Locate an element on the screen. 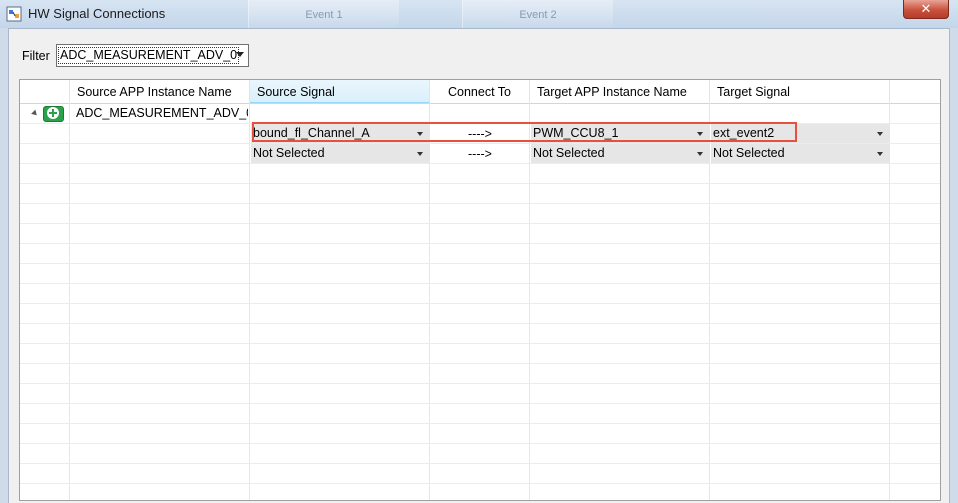  window-title-bar: HW Signal Connections Event 1 Event 2 ✕ is located at coordinates (479, 14).